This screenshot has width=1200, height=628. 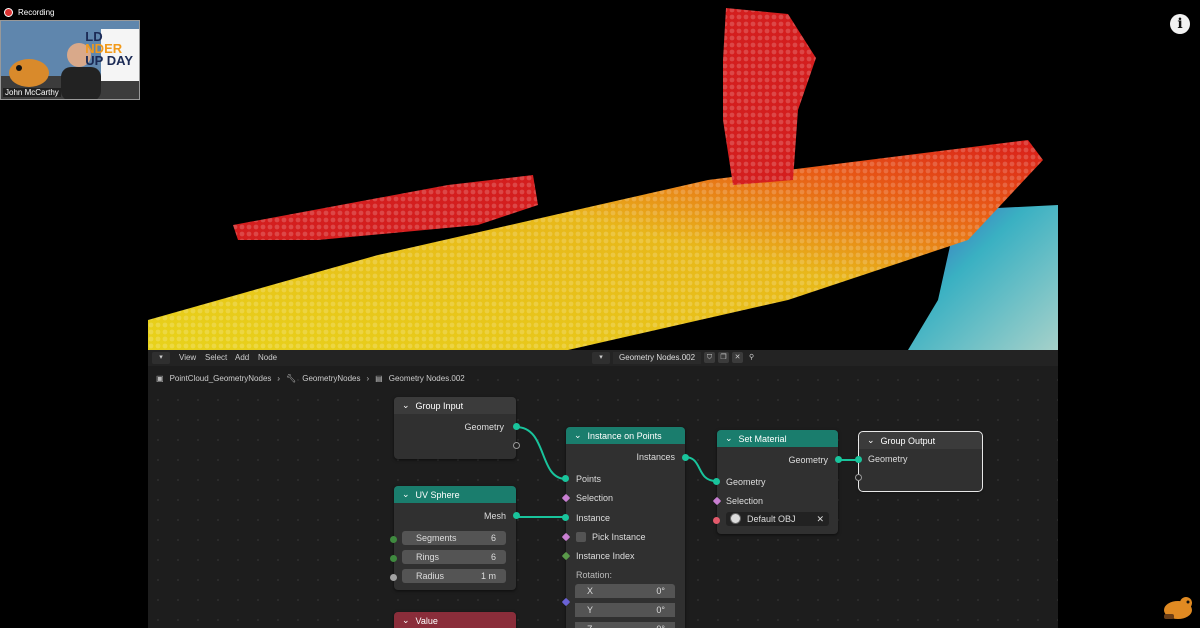 I want to click on node-tree-type-icon: ▾, so click(x=601, y=357).